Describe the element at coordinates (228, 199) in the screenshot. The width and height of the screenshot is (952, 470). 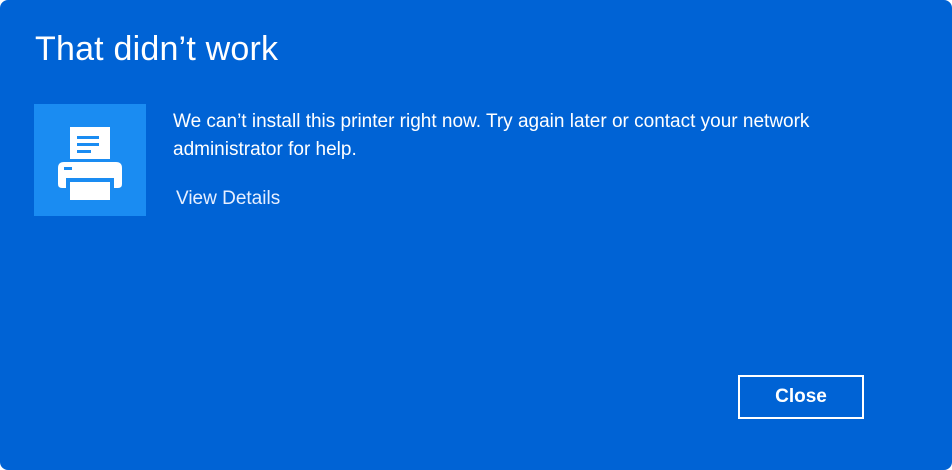
I see `view-details-link: View Details` at that location.